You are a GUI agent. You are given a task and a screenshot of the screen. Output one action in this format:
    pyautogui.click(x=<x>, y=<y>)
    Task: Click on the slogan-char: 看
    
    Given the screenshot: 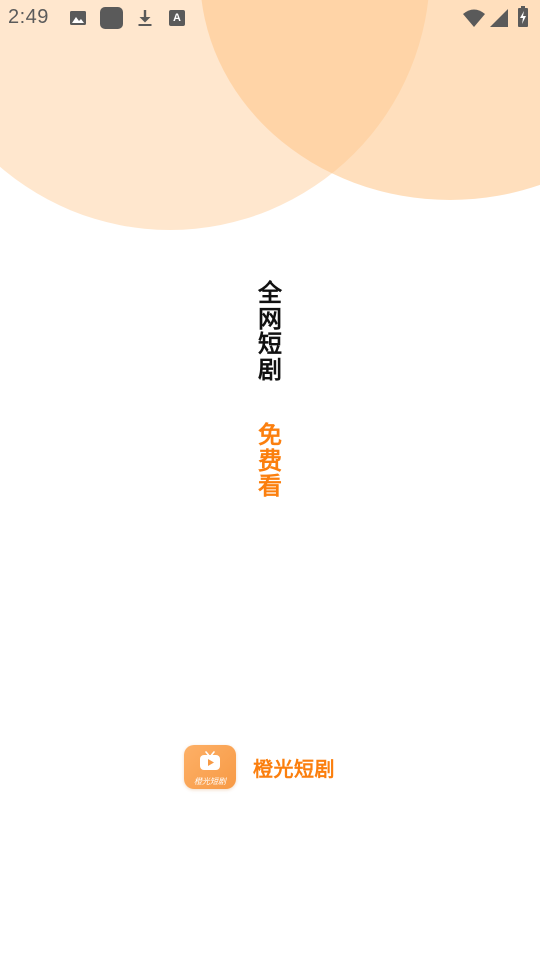 What is the action you would take?
    pyautogui.click(x=270, y=486)
    